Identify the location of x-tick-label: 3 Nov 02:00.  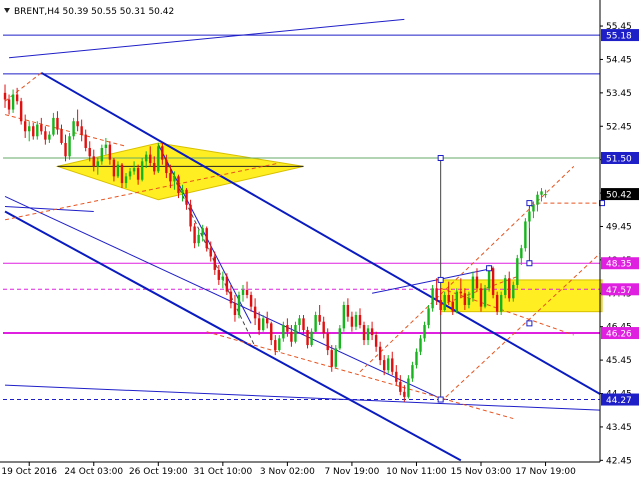
(287, 472).